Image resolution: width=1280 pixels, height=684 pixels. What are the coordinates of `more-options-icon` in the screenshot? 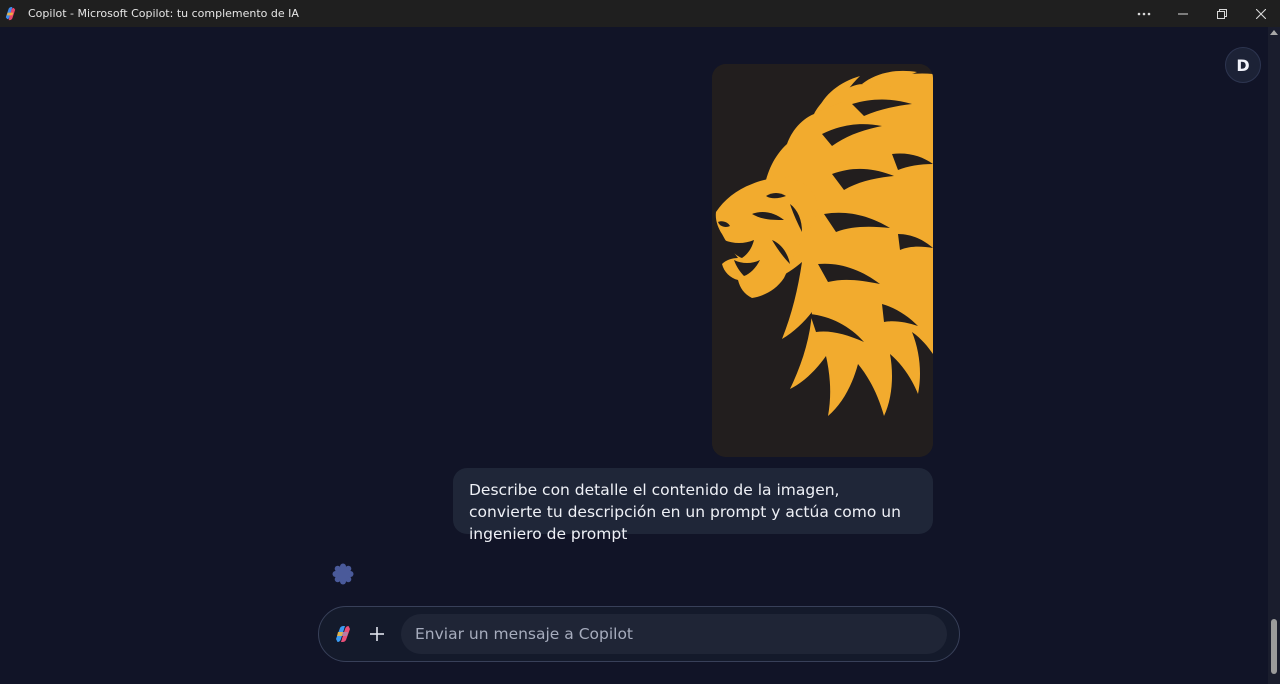 It's located at (1143, 13).